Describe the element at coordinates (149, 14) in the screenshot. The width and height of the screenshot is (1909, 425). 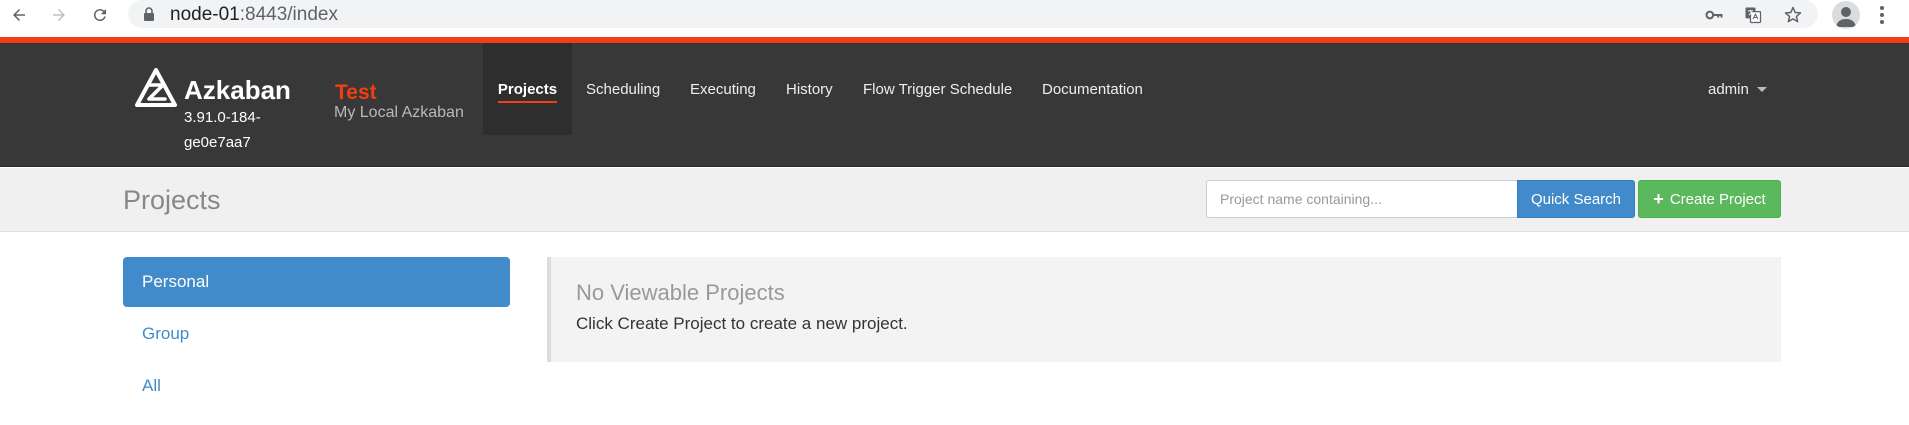
I see `lock-icon` at that location.